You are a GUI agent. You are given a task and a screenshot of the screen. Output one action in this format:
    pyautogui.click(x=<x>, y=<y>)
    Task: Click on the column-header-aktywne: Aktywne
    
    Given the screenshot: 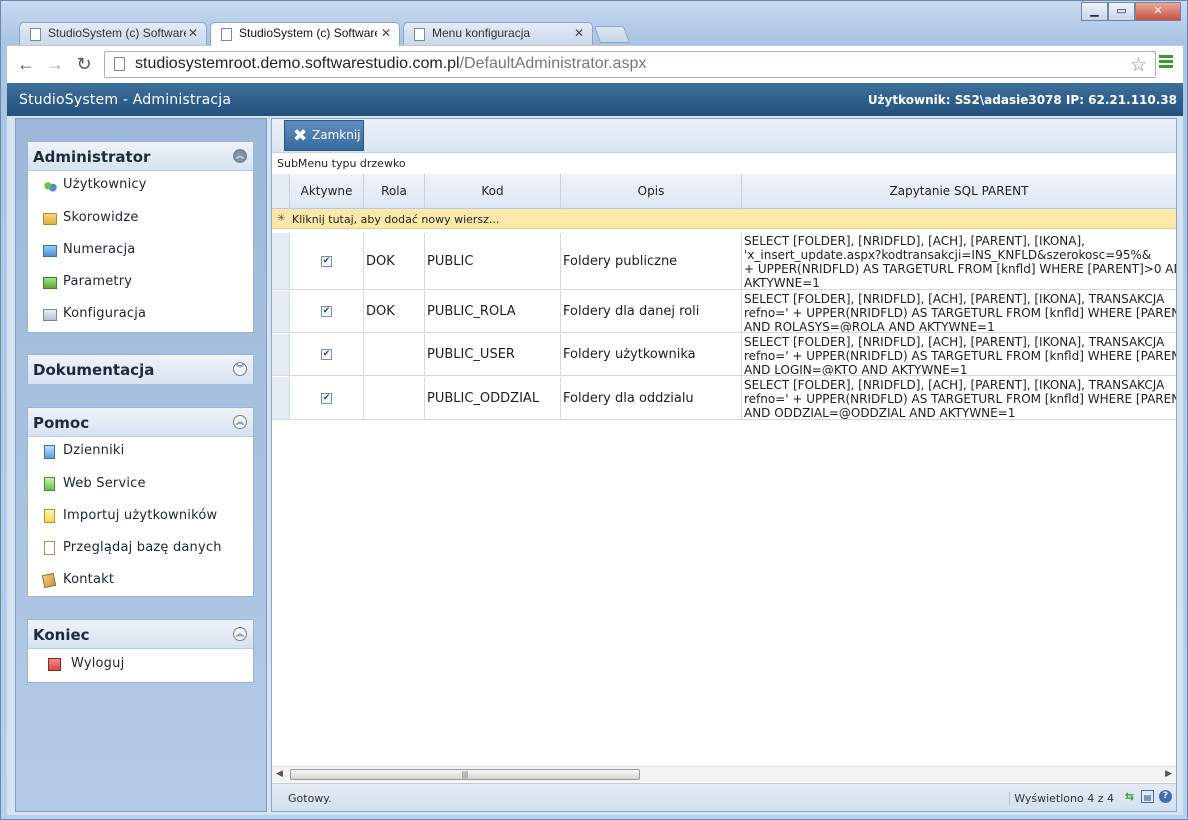 What is the action you would take?
    pyautogui.click(x=327, y=191)
    